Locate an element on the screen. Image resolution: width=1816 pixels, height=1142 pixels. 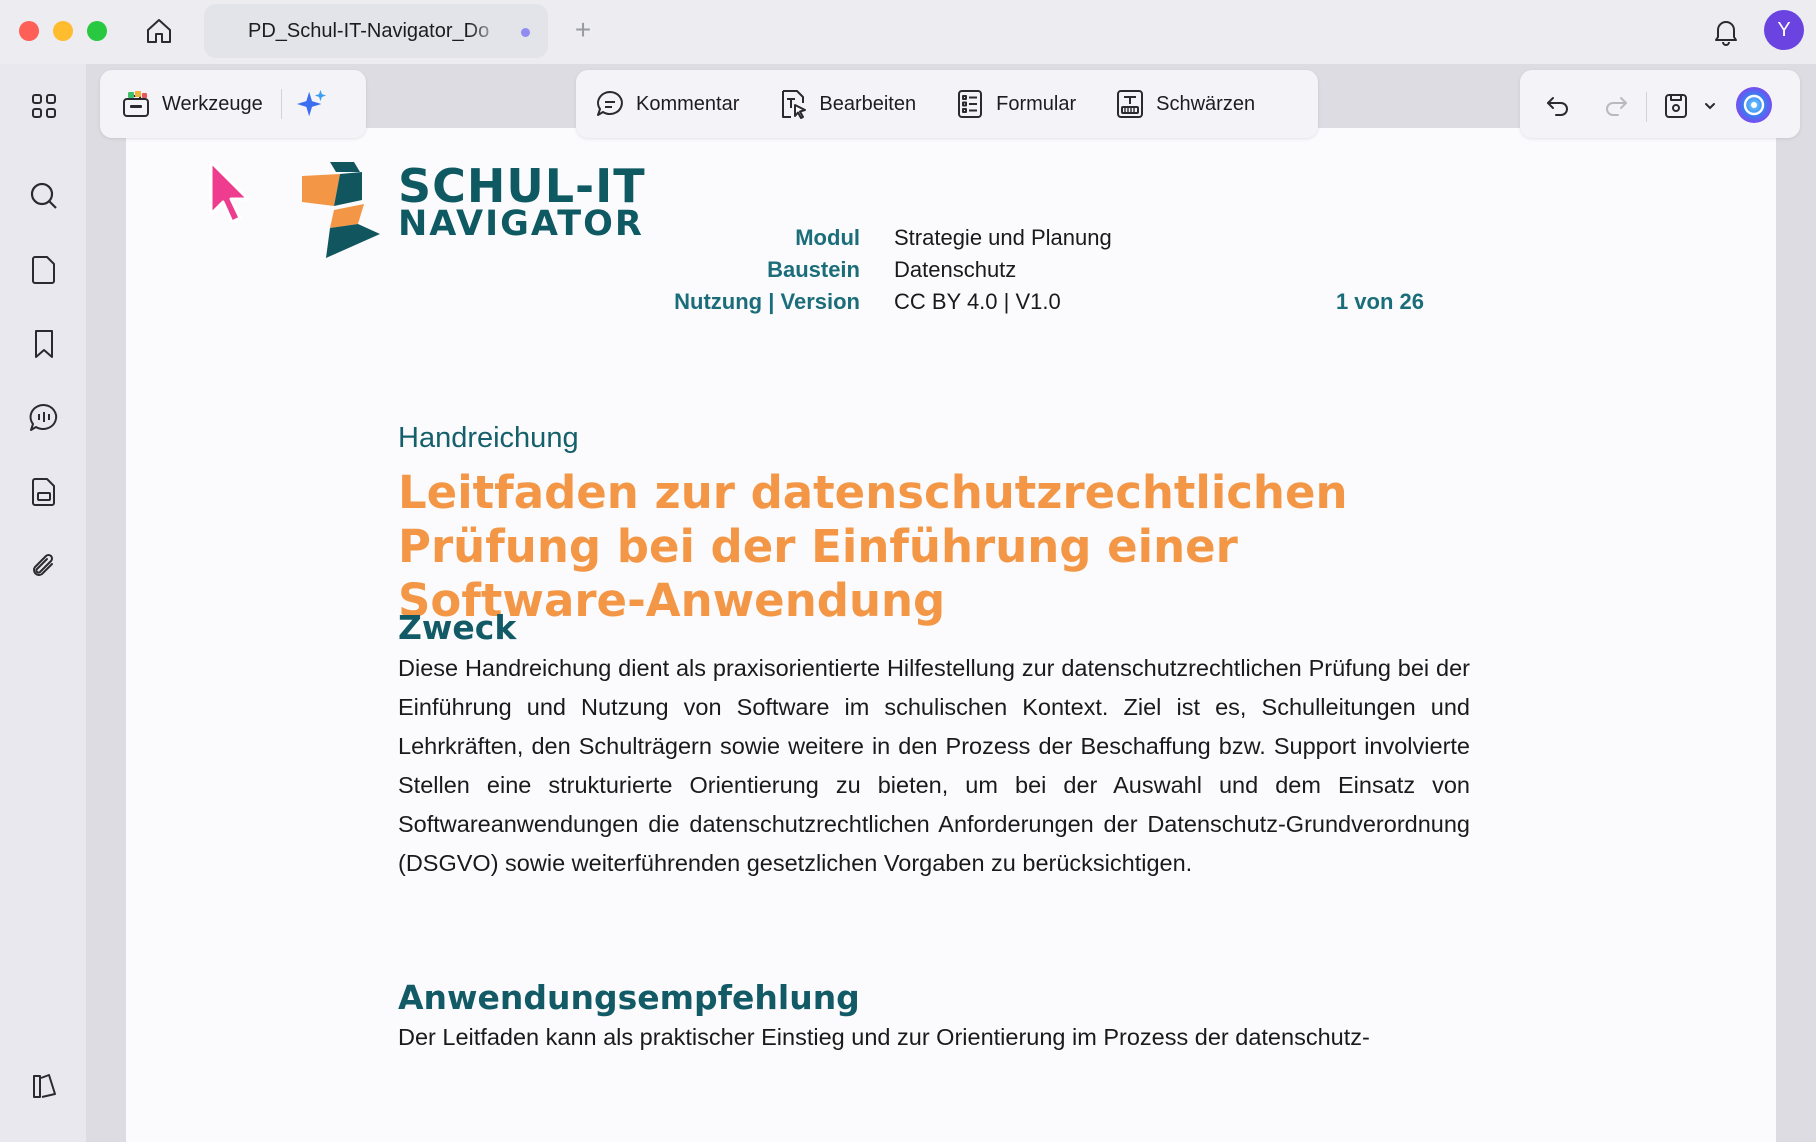
bookmark-icon is located at coordinates (44, 344).